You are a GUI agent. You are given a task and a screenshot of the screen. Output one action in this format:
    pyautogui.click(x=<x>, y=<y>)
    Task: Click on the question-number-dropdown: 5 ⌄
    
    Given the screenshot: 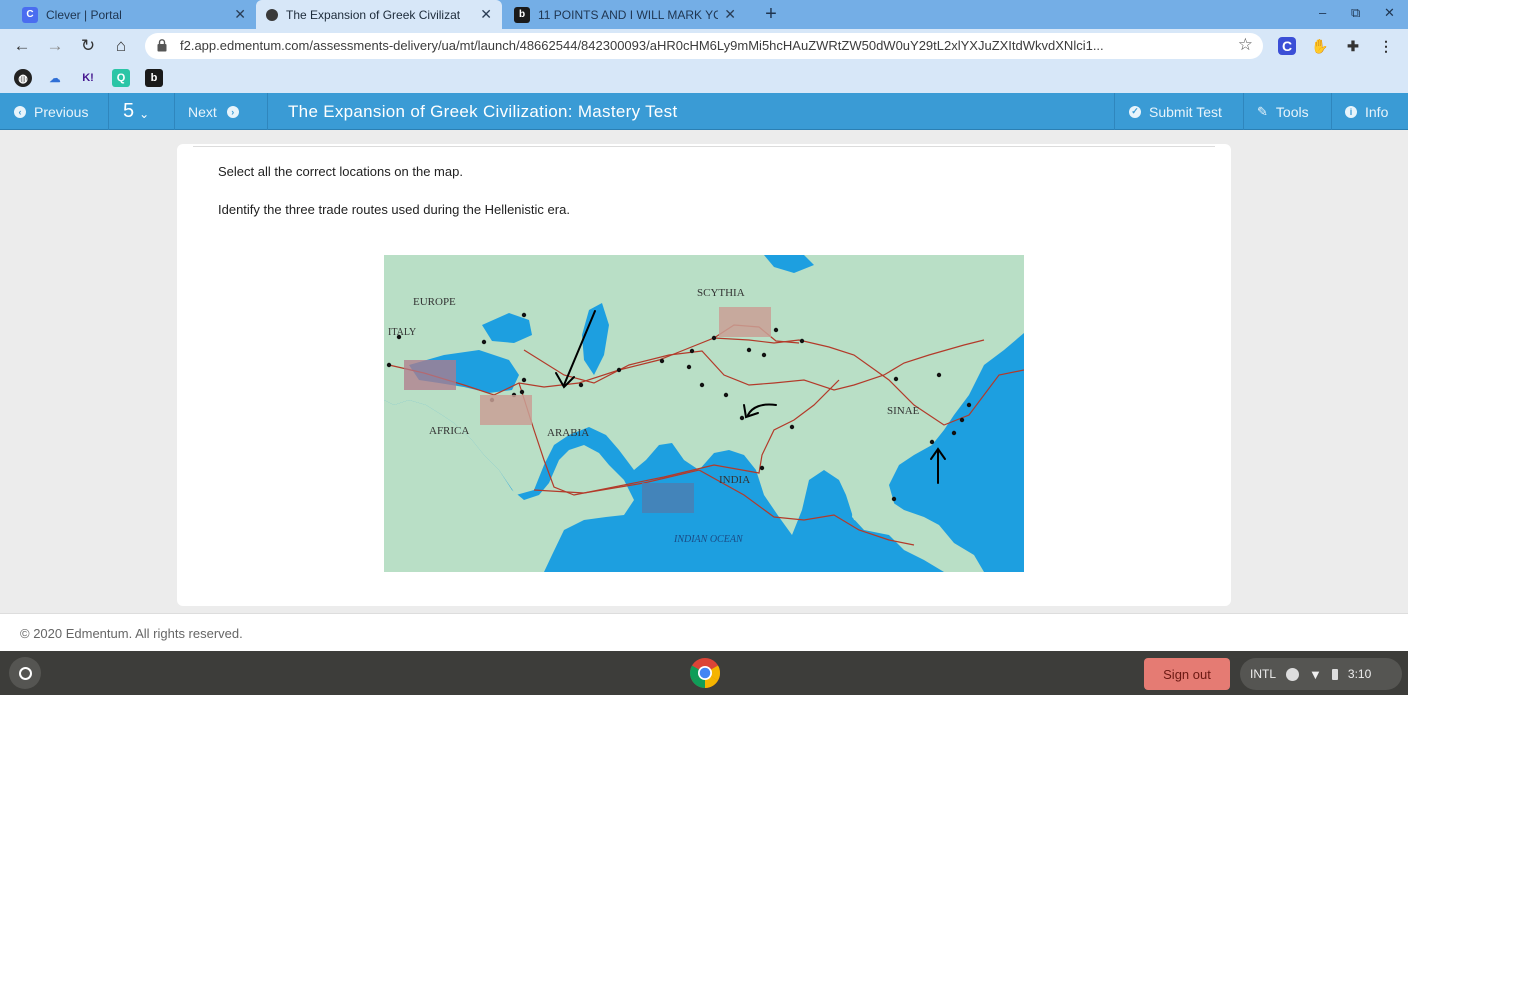 What is the action you would take?
    pyautogui.click(x=142, y=111)
    